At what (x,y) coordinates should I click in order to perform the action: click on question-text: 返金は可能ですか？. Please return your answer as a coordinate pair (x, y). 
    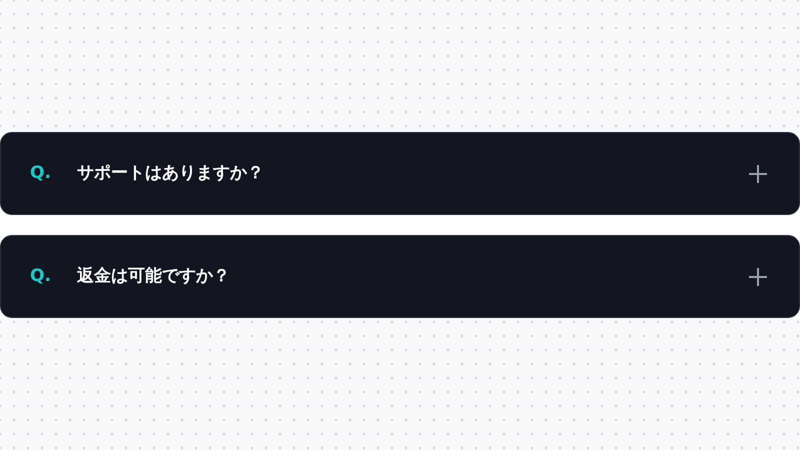
    Looking at the image, I should click on (154, 276).